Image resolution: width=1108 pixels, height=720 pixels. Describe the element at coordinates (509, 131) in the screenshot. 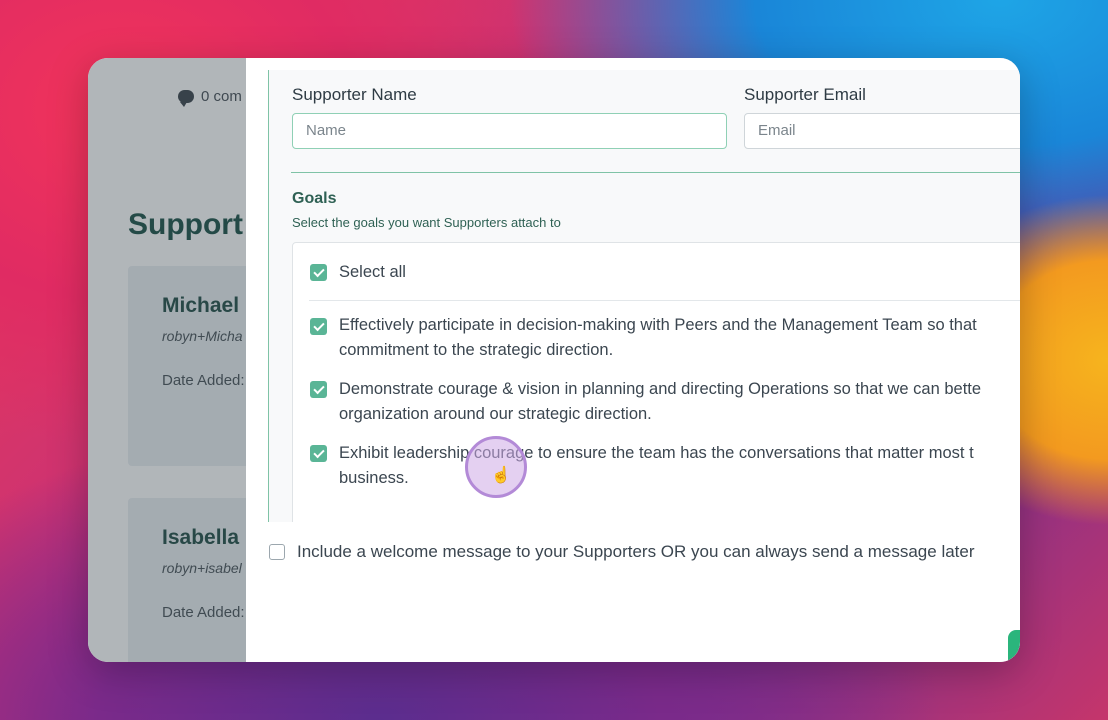

I see `supporter-name-input: Name` at that location.